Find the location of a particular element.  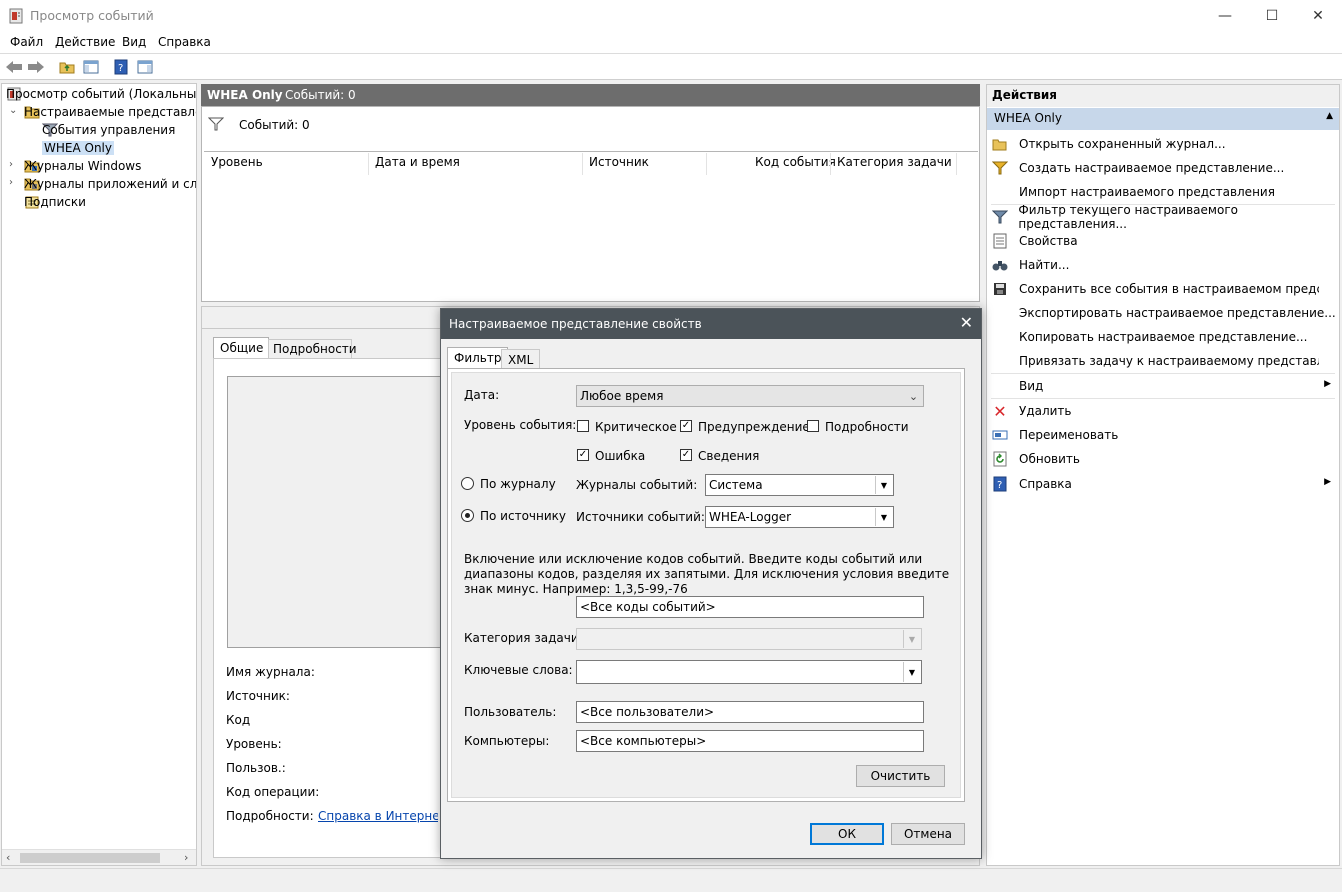

task-category-select: ▼ is located at coordinates (749, 639).